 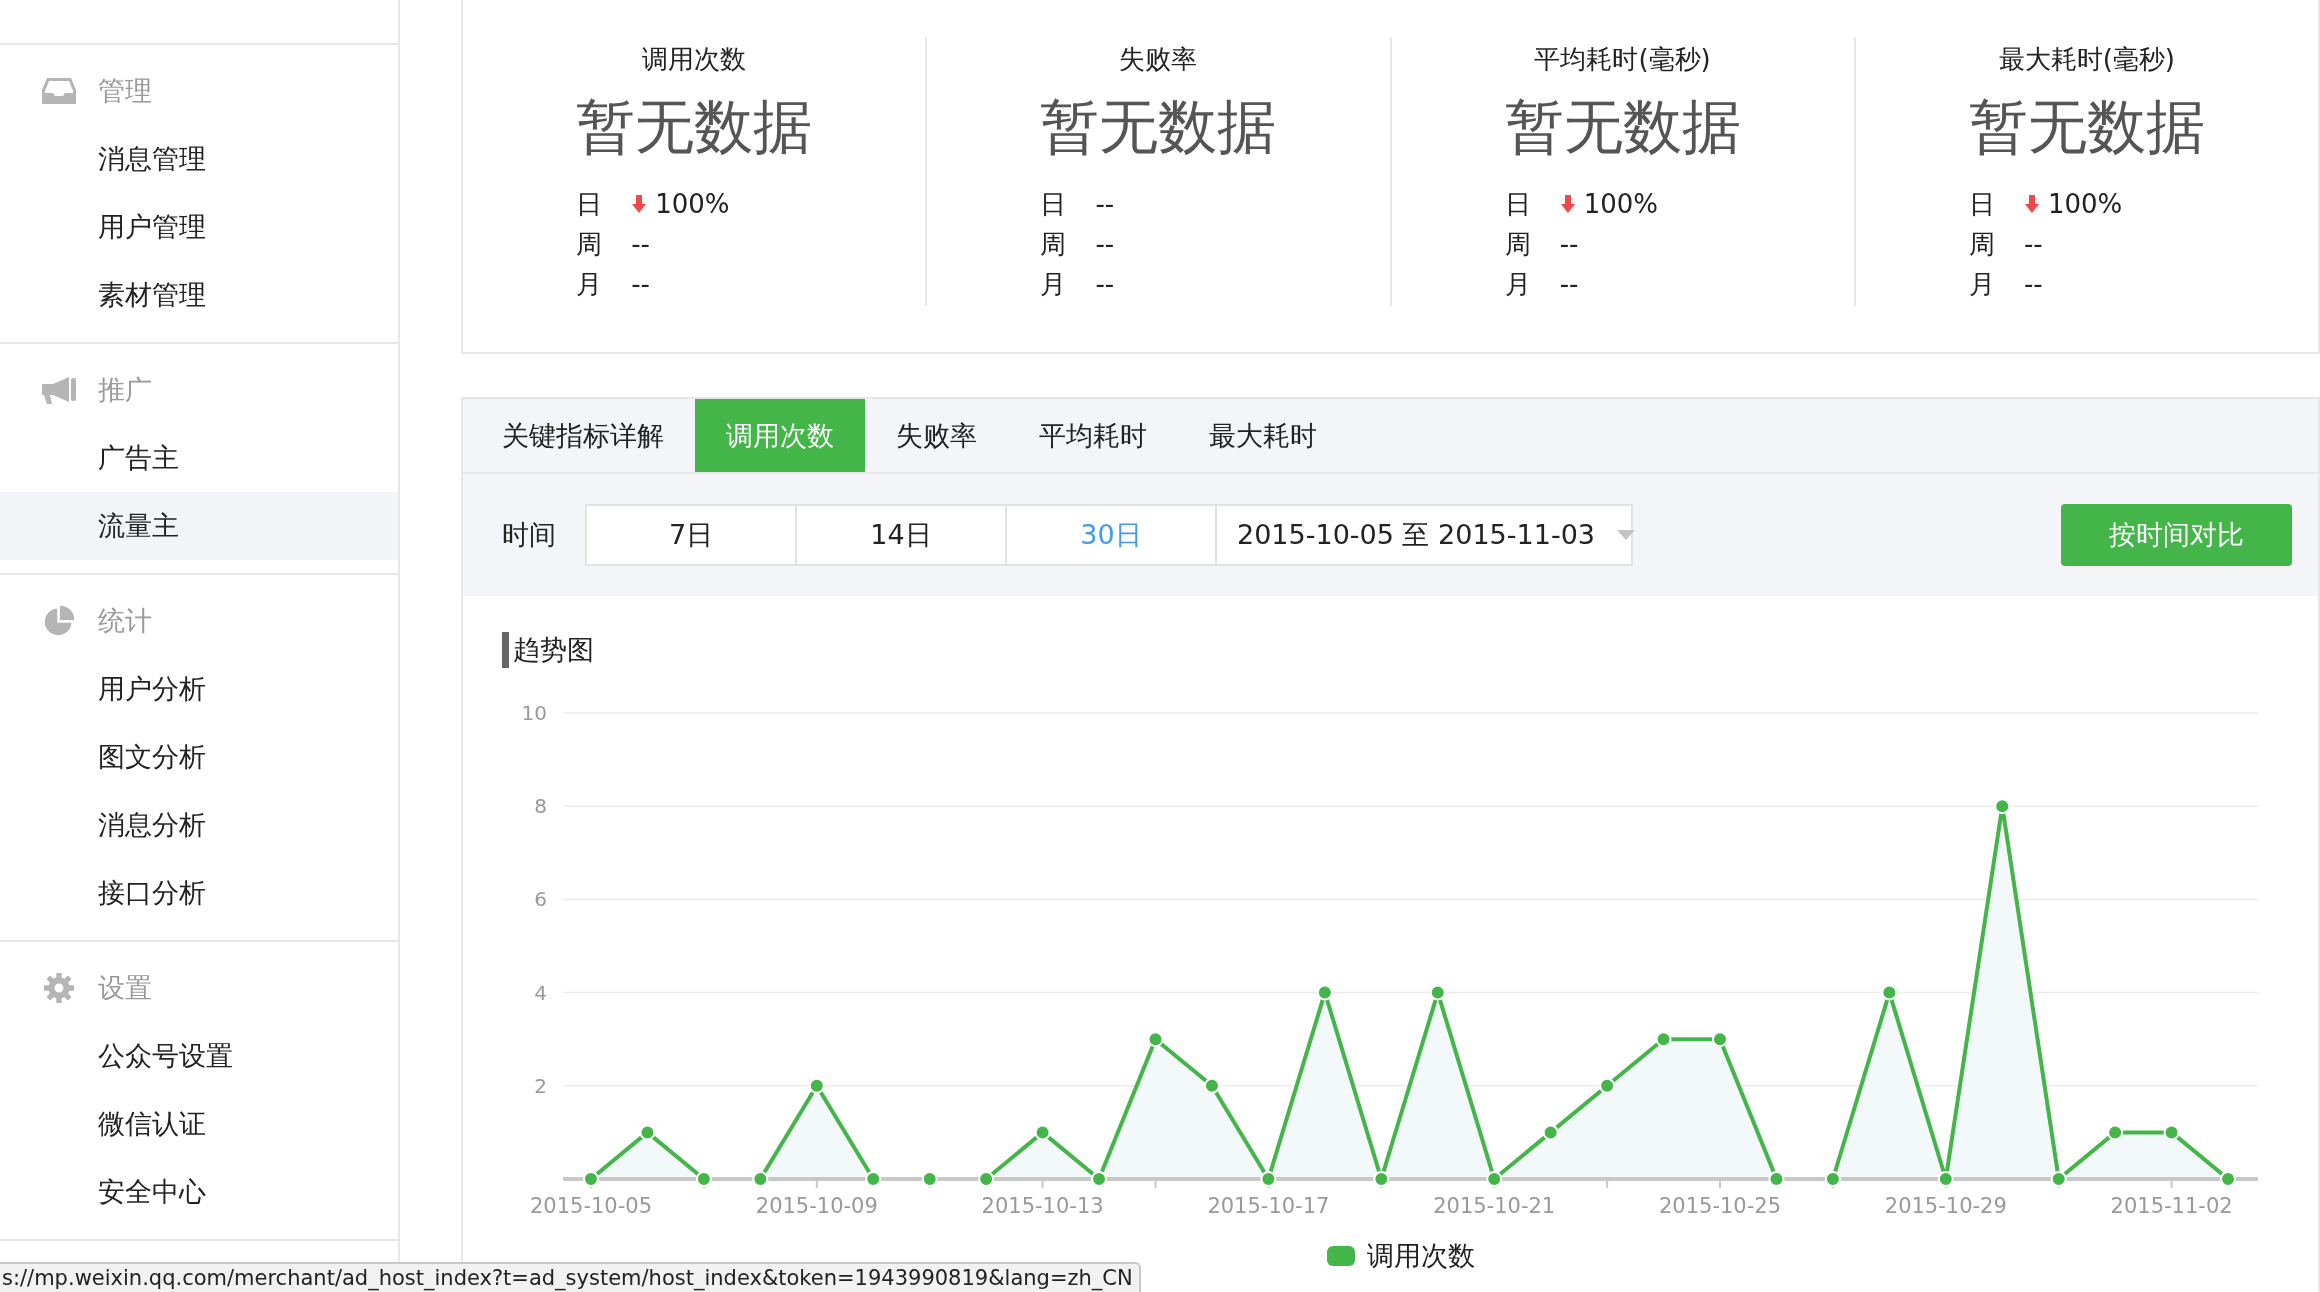 I want to click on sidebar-item: 消息分析, so click(x=199, y=825).